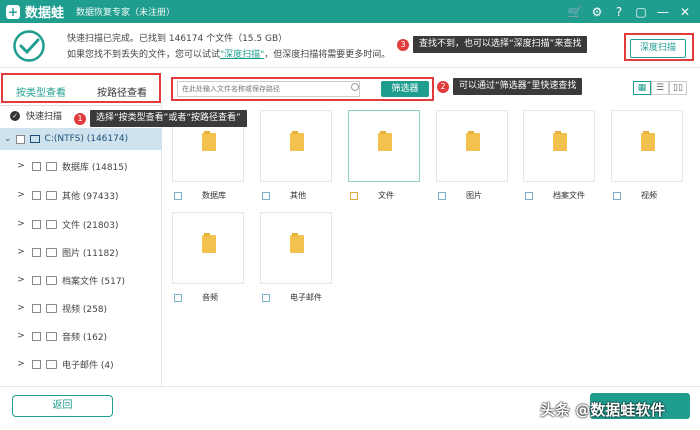 This screenshot has height=430, width=700. What do you see at coordinates (660, 88) in the screenshot?
I see `list-view-icon: ☰` at bounding box center [660, 88].